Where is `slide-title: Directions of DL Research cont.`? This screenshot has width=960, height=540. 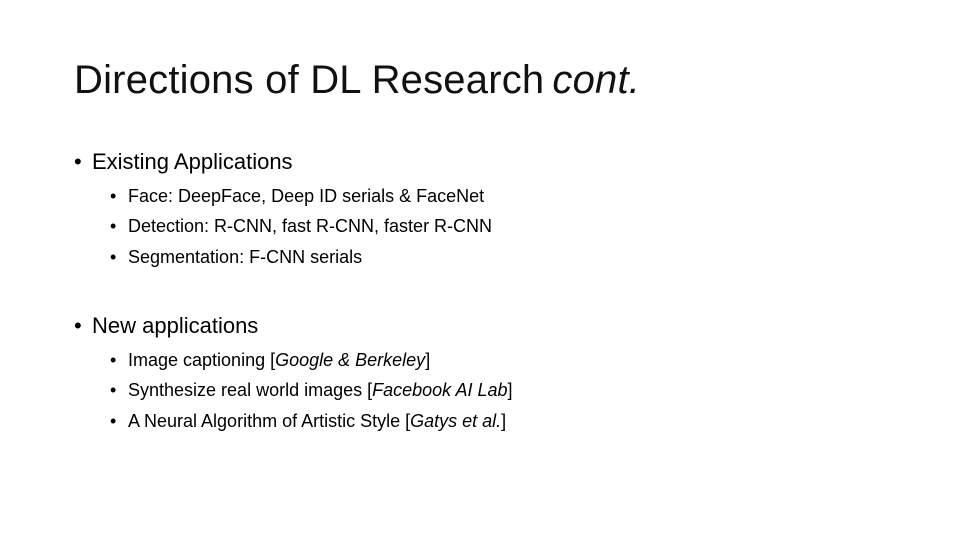 slide-title: Directions of DL Research cont. is located at coordinates (357, 80).